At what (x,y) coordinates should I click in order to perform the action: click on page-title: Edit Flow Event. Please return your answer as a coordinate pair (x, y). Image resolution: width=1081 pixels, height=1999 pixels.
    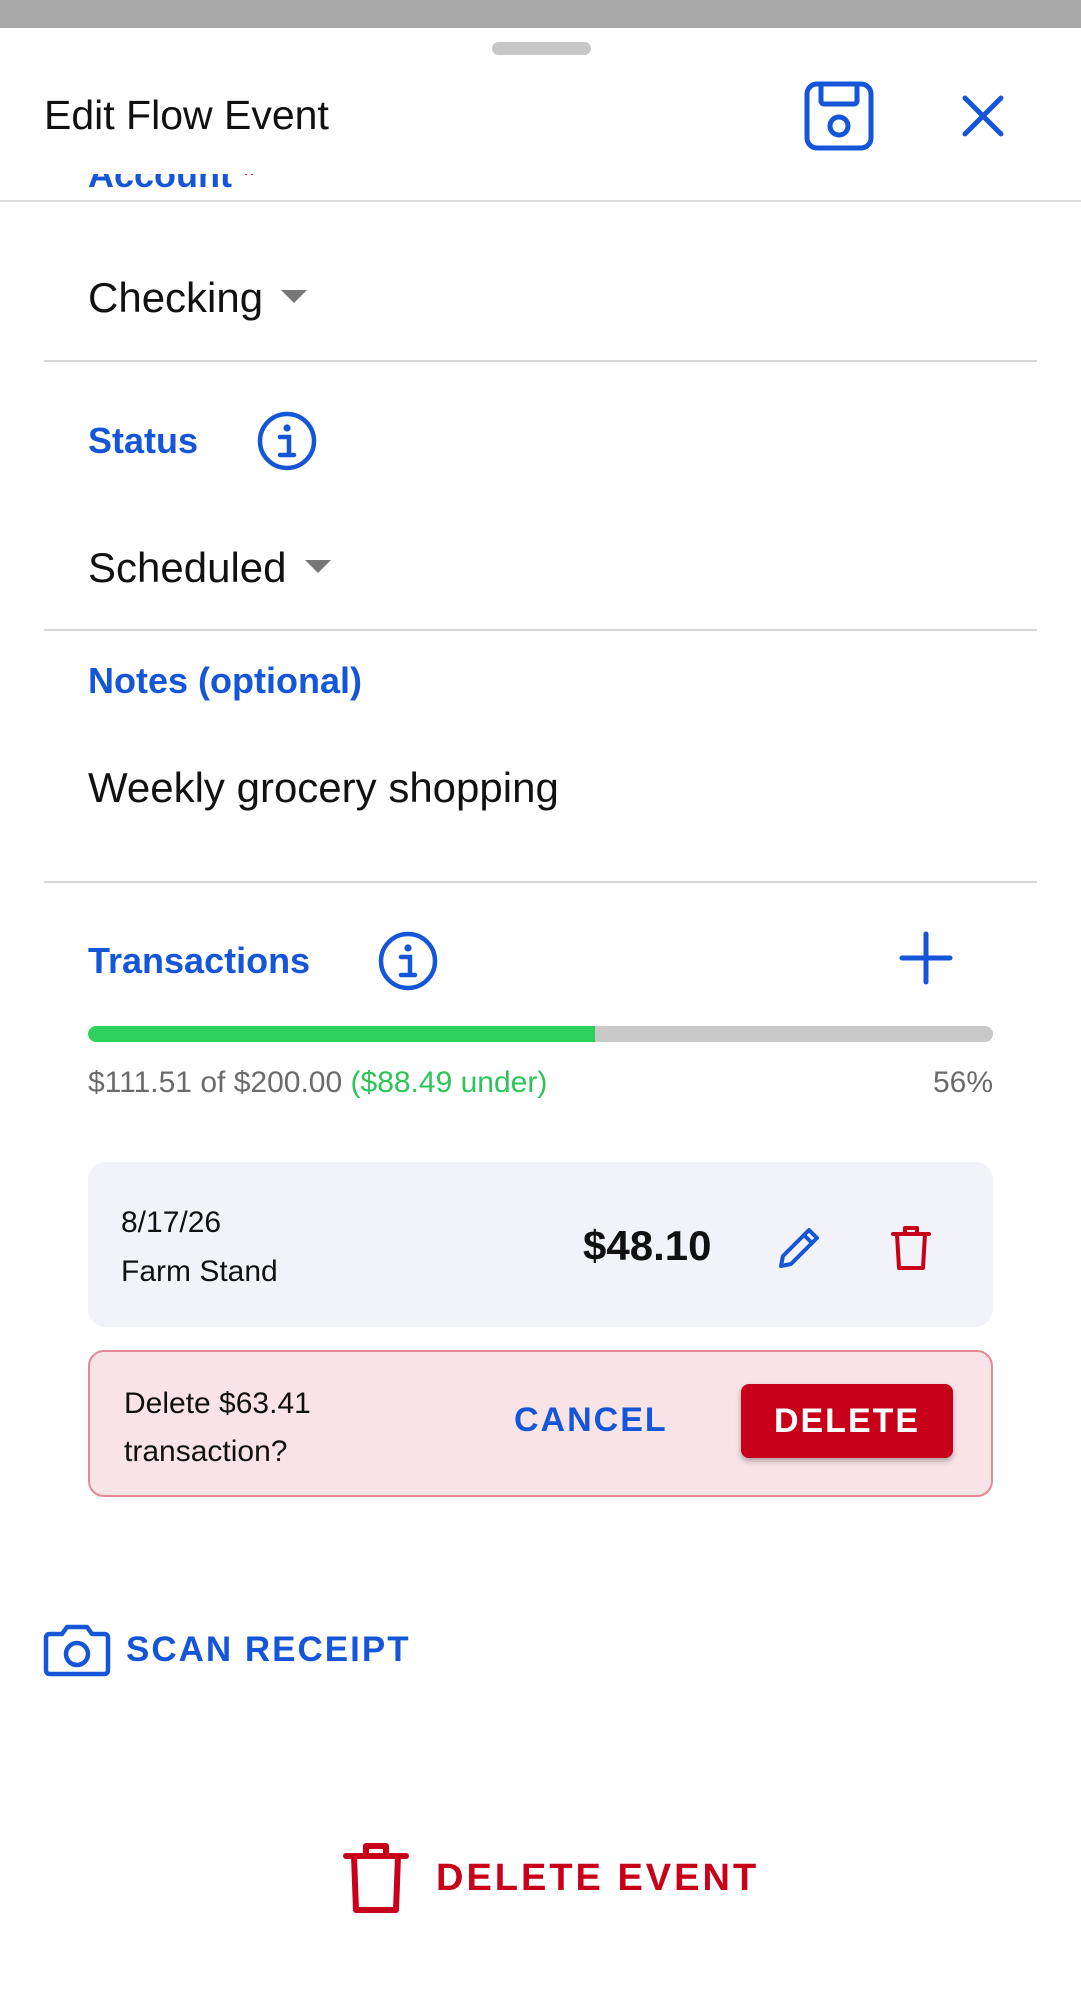
    Looking at the image, I should click on (186, 115).